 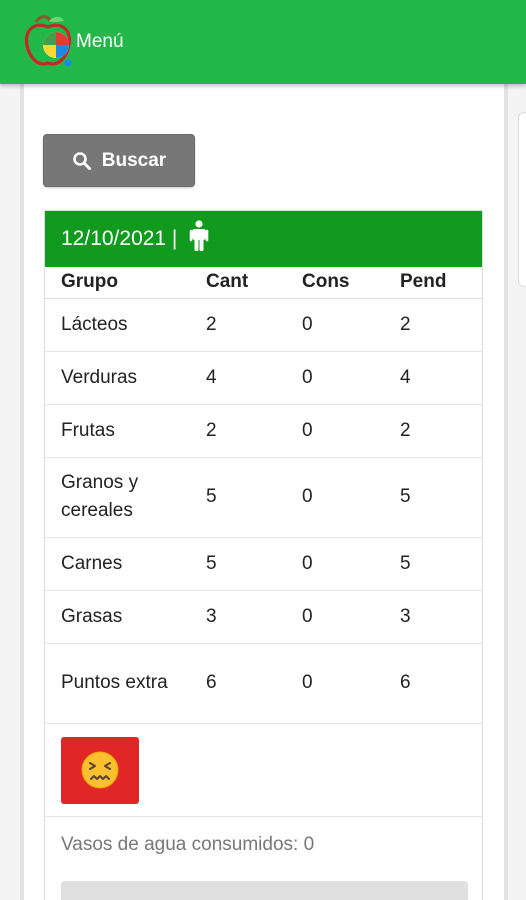 I want to click on column-header-grupo: Grupo, so click(x=125, y=283).